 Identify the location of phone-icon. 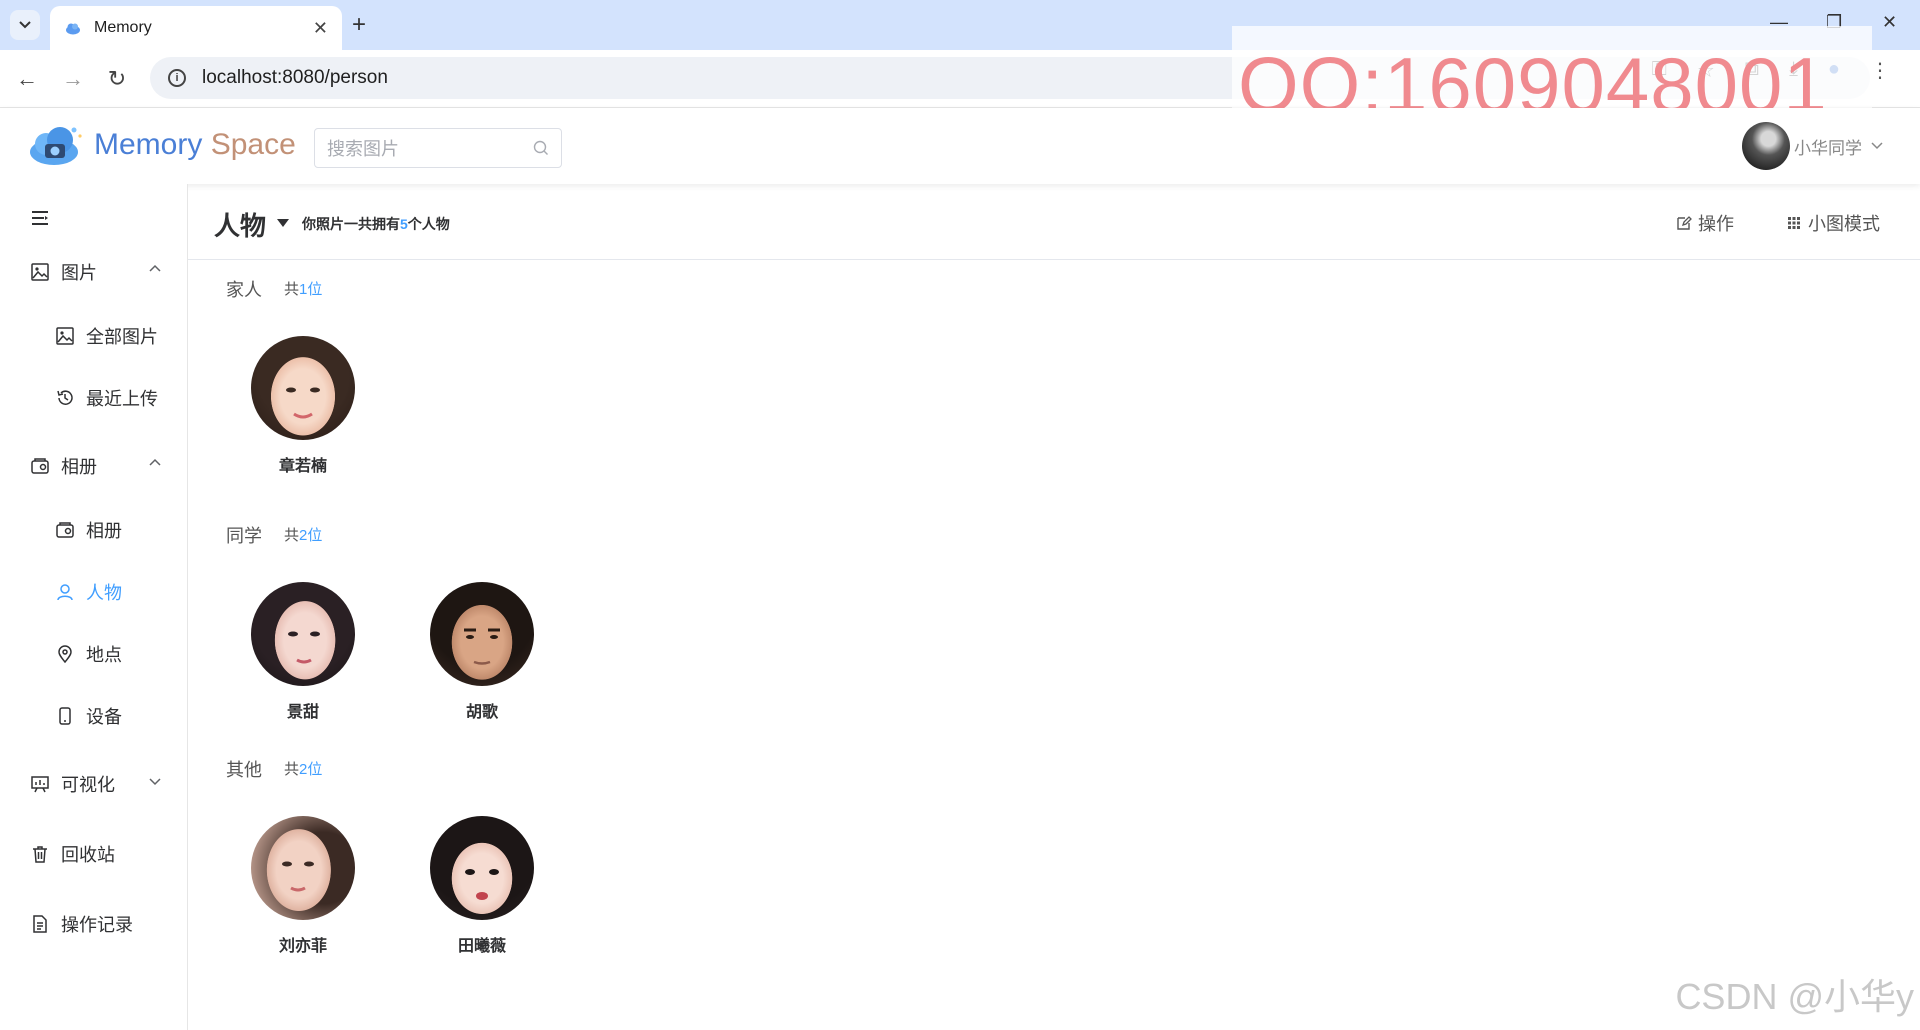
(65, 716).